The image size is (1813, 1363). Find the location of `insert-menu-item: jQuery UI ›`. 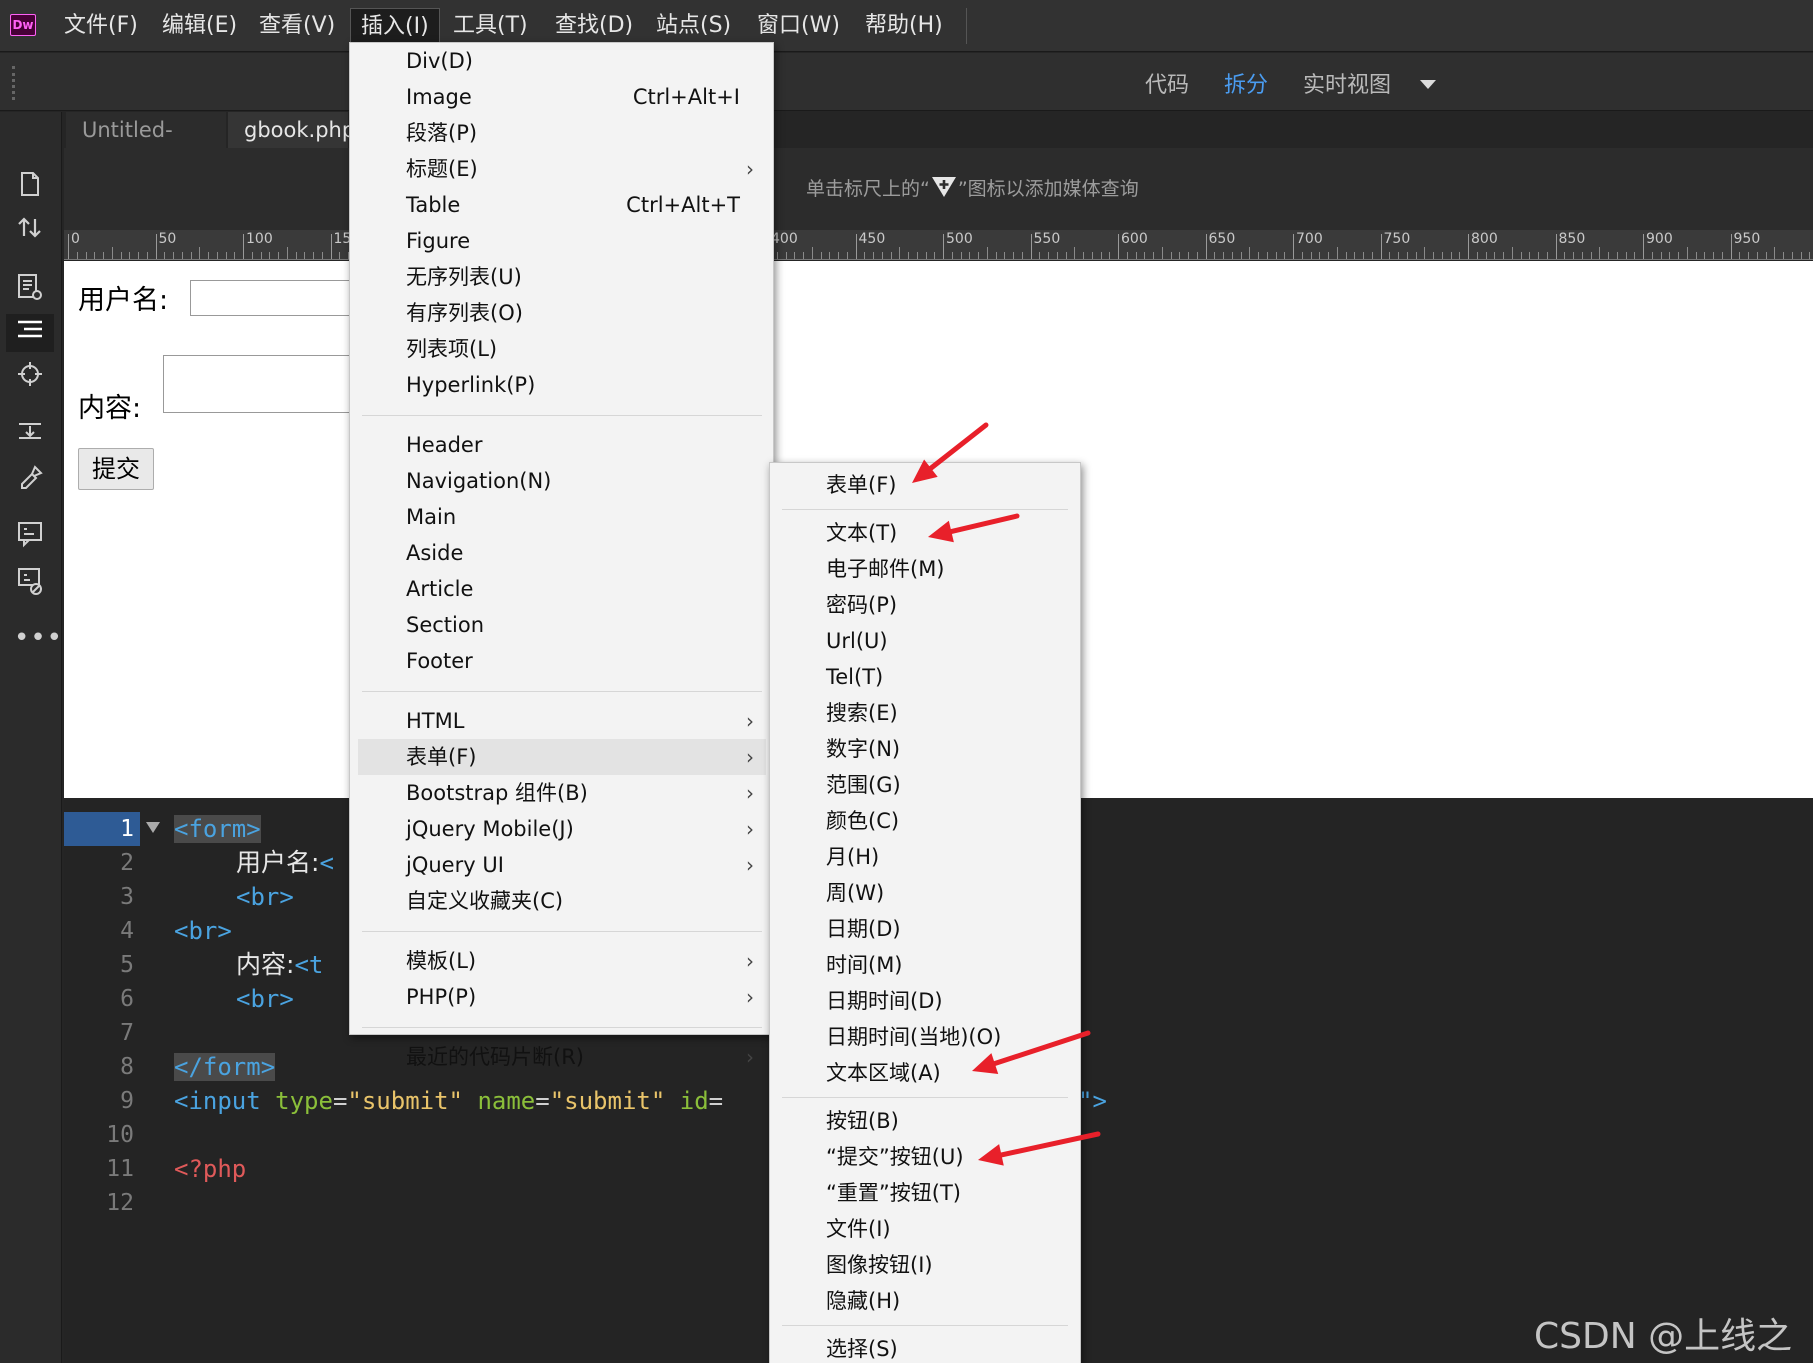

insert-menu-item: jQuery UI › is located at coordinates (562, 865).